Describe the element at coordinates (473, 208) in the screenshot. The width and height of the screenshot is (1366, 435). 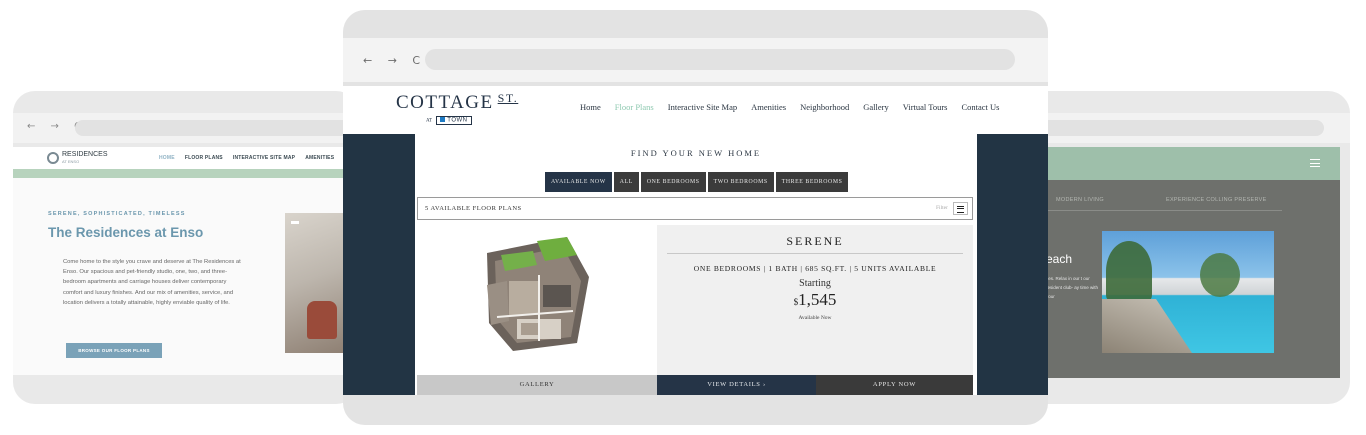
I see `results-count: 5 AVAILABLE FLOOR PLANS` at that location.